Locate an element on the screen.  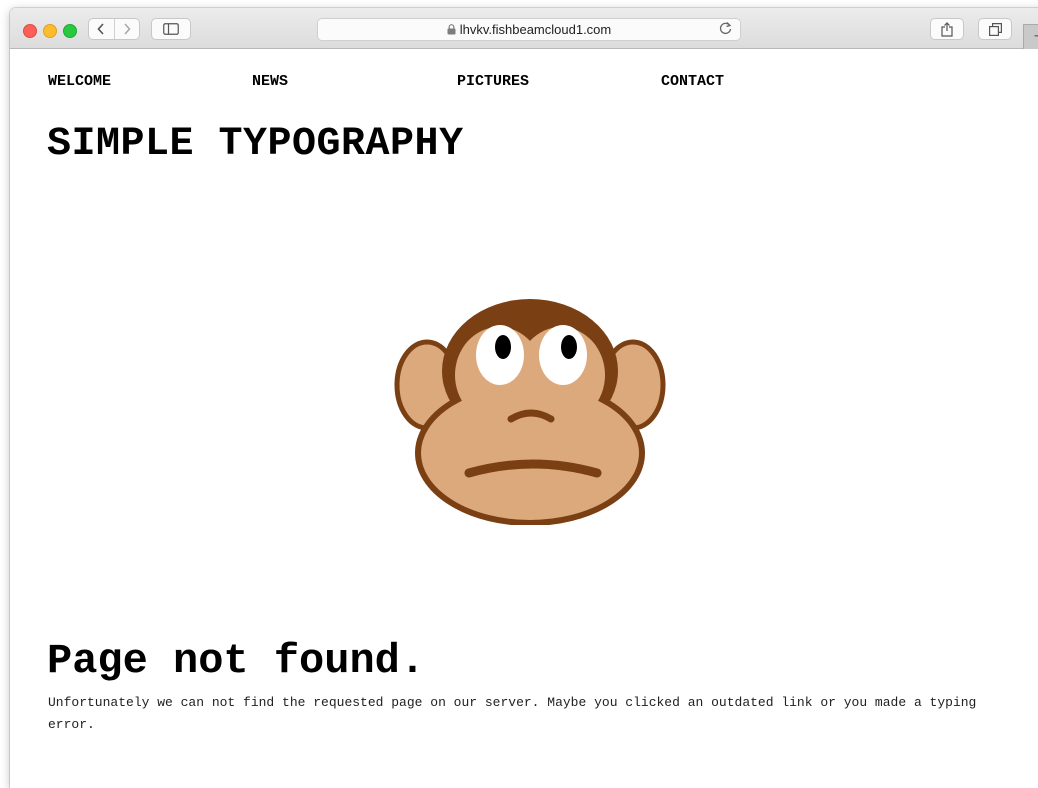
minimize-window-button is located at coordinates (50, 31).